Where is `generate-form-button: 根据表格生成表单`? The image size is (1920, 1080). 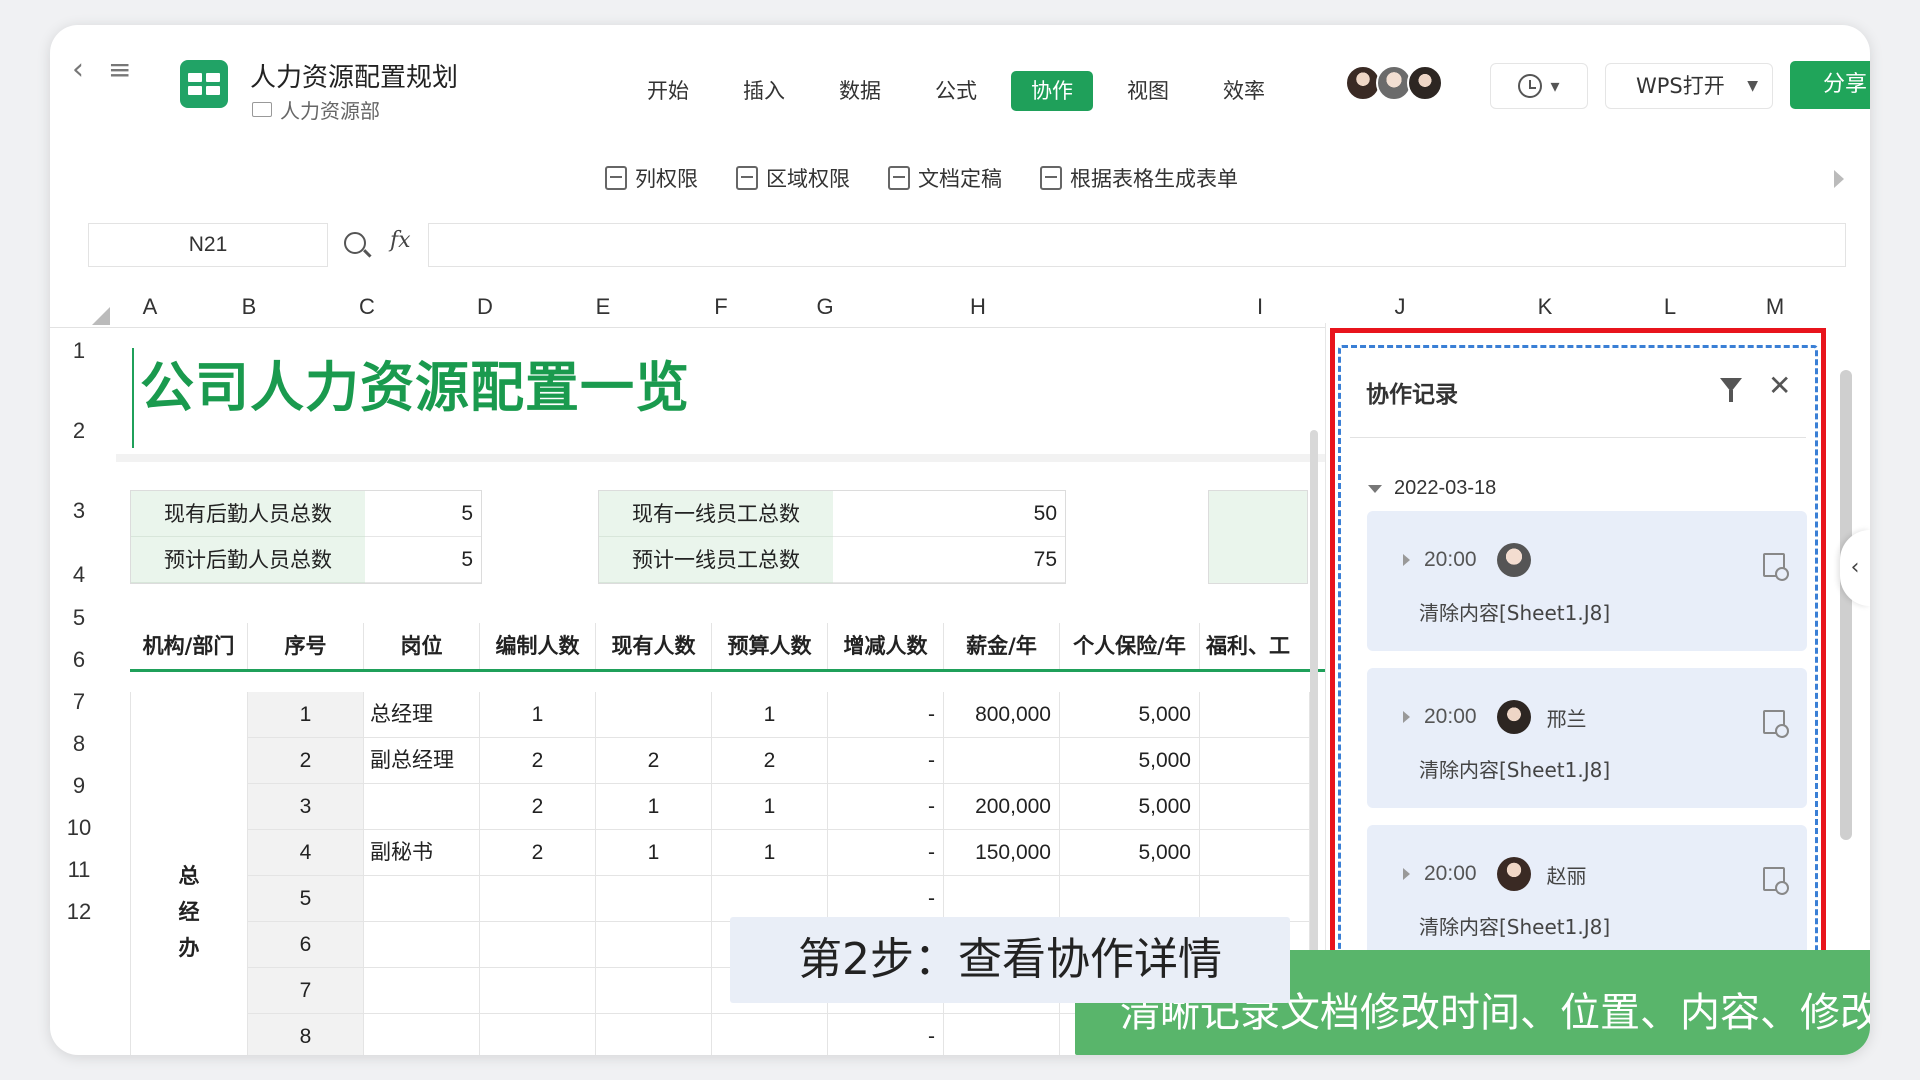
generate-form-button: 根据表格生成表单 is located at coordinates (1139, 178).